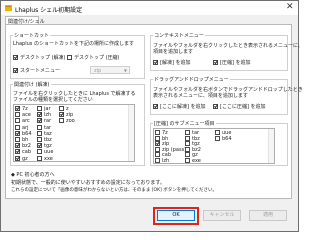 Image resolution: width=320 pixels, height=240 pixels. I want to click on drag-extract-here-label: [ここに解凍] を追加, so click(183, 107).